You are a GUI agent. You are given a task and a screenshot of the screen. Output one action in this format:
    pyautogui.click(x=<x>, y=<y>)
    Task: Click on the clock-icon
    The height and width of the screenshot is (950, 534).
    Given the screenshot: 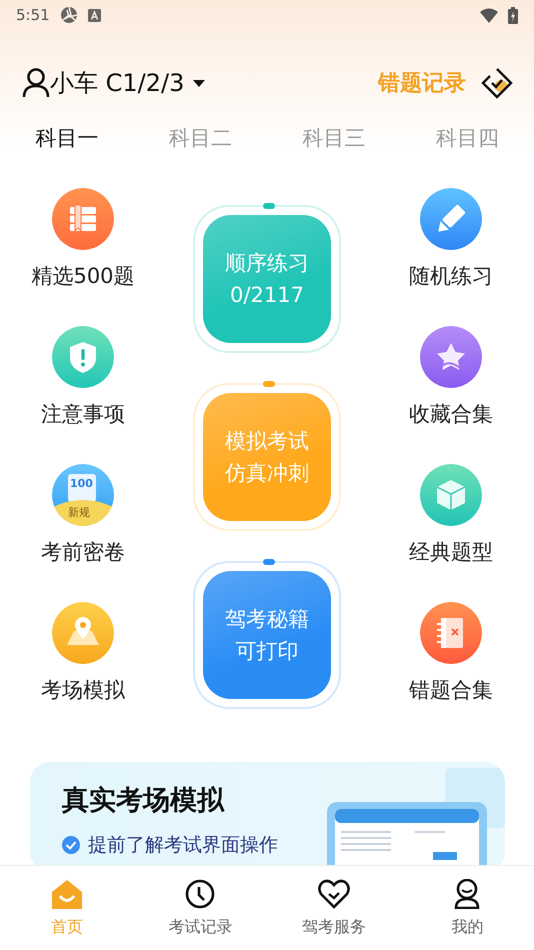 What is the action you would take?
    pyautogui.click(x=200, y=893)
    